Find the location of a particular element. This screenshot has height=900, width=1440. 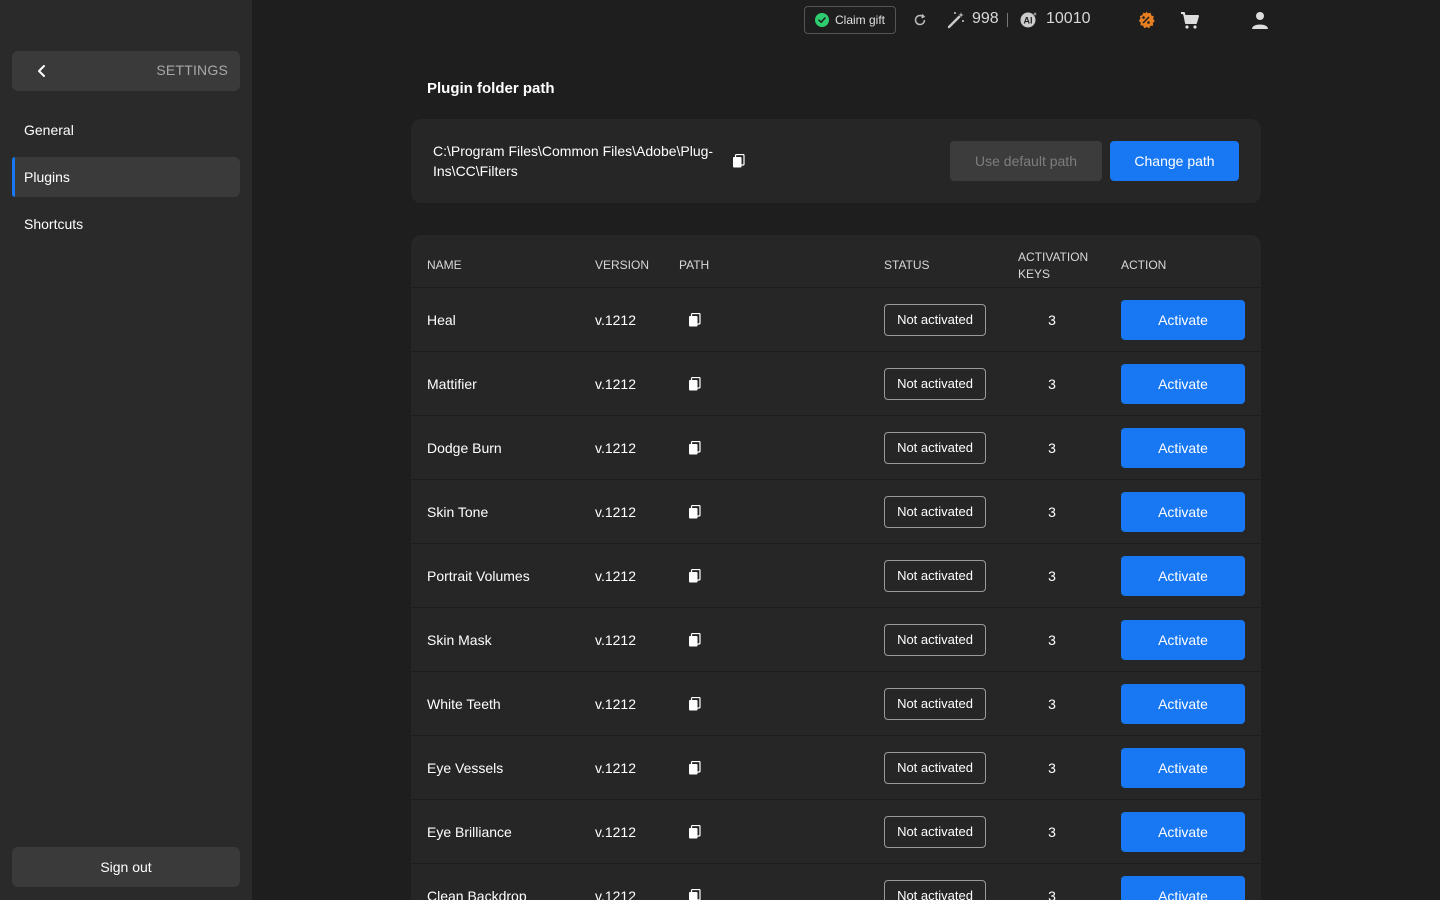

table-row: Mattifier v.1212 Not activated 3 Activate is located at coordinates (836, 384).